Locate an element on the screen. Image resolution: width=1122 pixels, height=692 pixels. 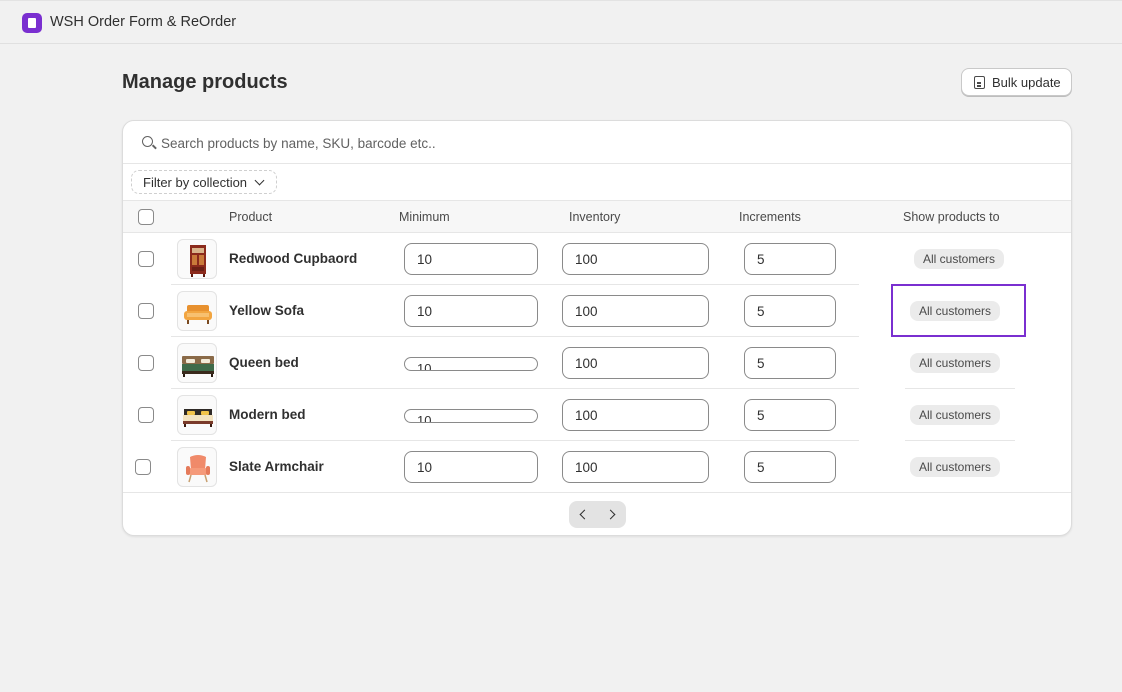
filter-by-collection-button: Filter by collection is located at coordinates (204, 182).